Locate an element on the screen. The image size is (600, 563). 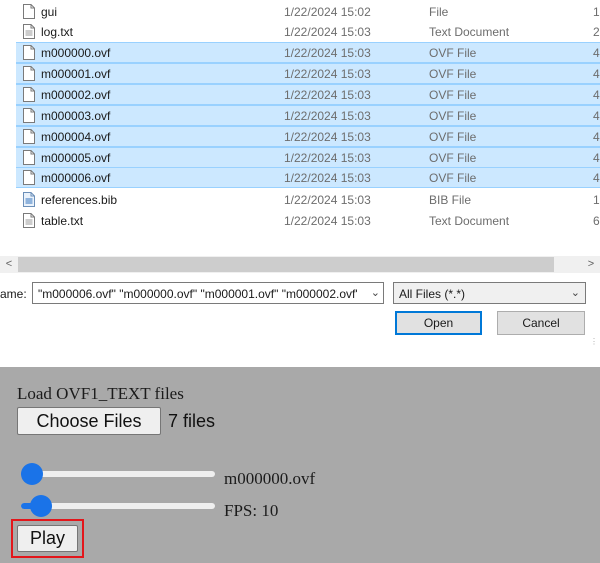
file-row: references.bib 1/22/2024 15:03 BIB File 1 is located at coordinates (308, 200).